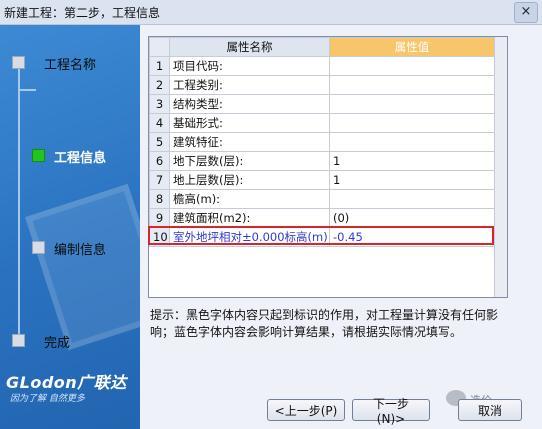 The image size is (542, 429). I want to click on next-step-button: 下一步(N)>, so click(391, 411).